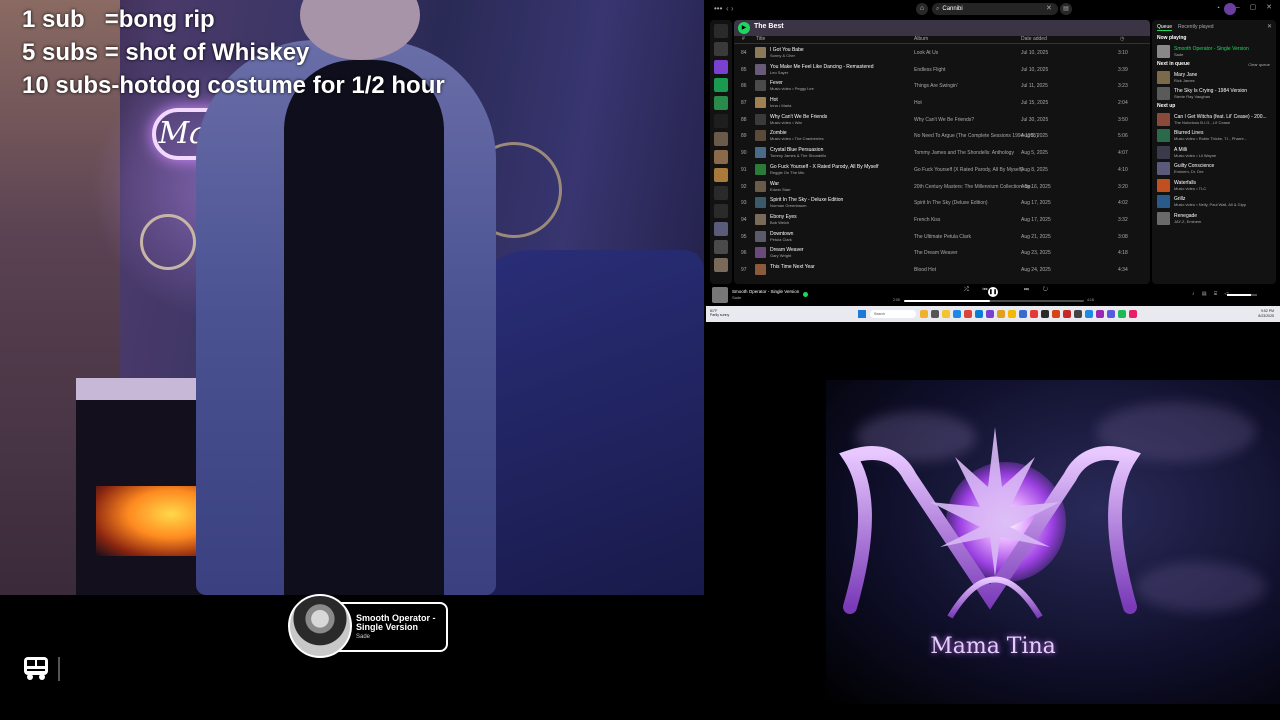  I want to click on col-date: Date added, so click(1034, 39).